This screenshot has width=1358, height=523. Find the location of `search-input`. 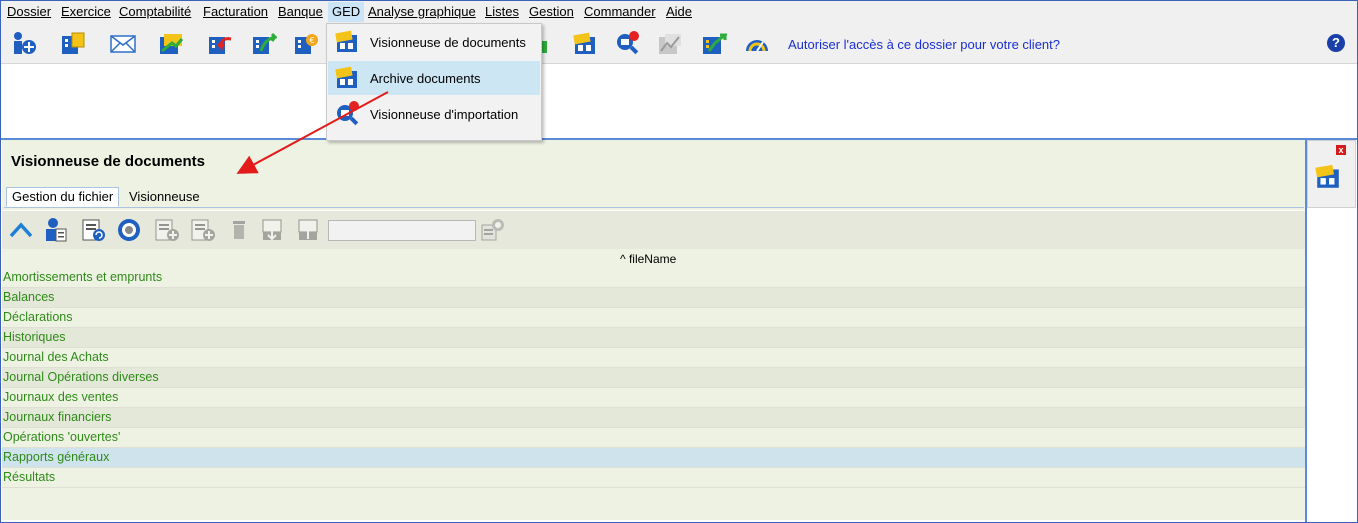

search-input is located at coordinates (402, 230).